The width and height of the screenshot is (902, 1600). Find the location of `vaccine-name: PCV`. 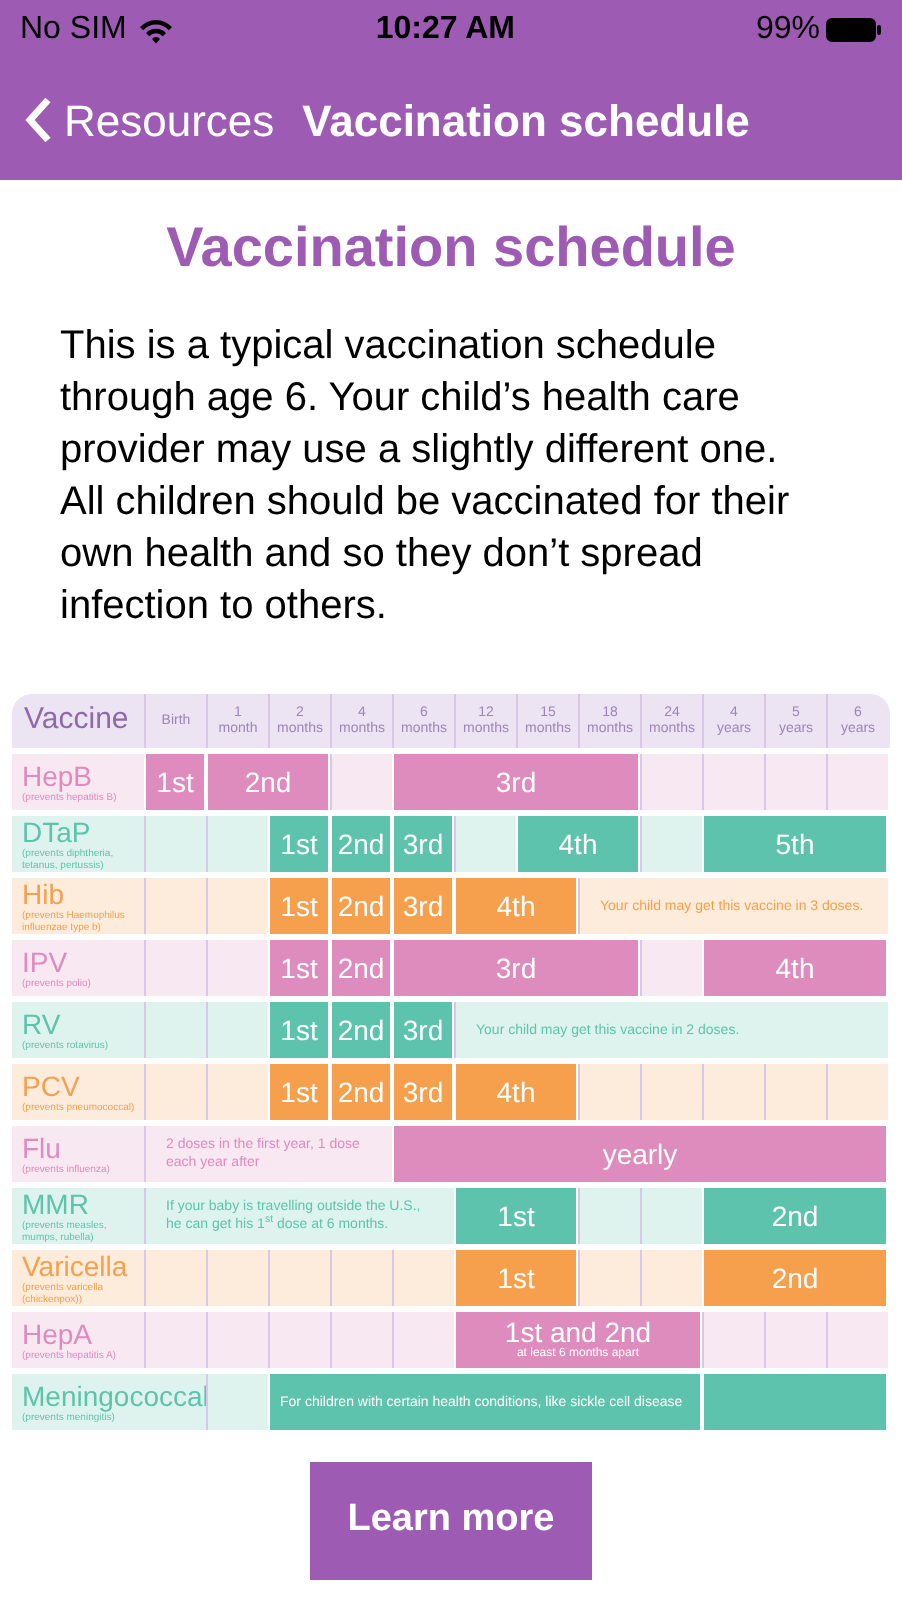

vaccine-name: PCV is located at coordinates (52, 1086).